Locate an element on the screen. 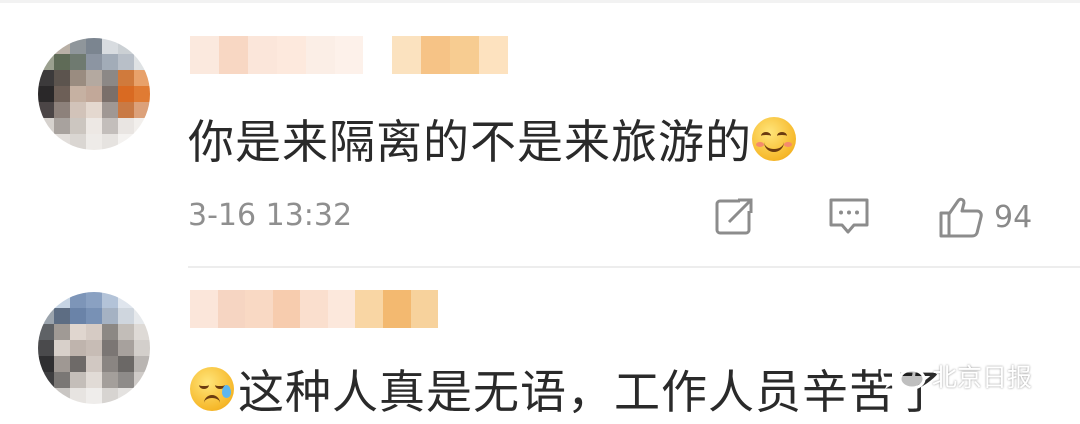  sweat-face-emoji-icon is located at coordinates (212, 389).